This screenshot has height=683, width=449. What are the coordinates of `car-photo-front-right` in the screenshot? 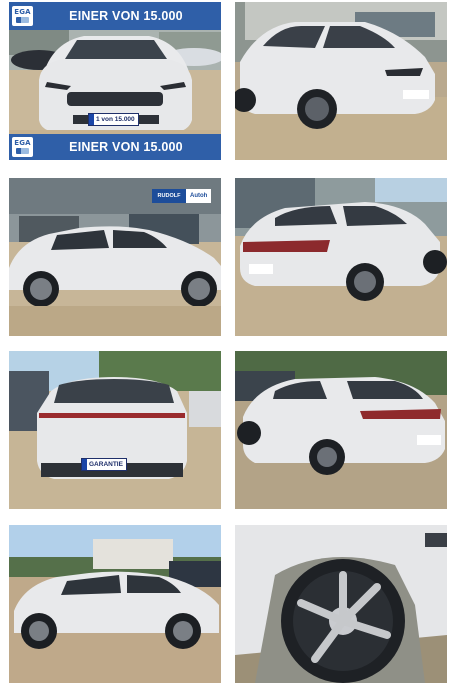 It's located at (341, 81).